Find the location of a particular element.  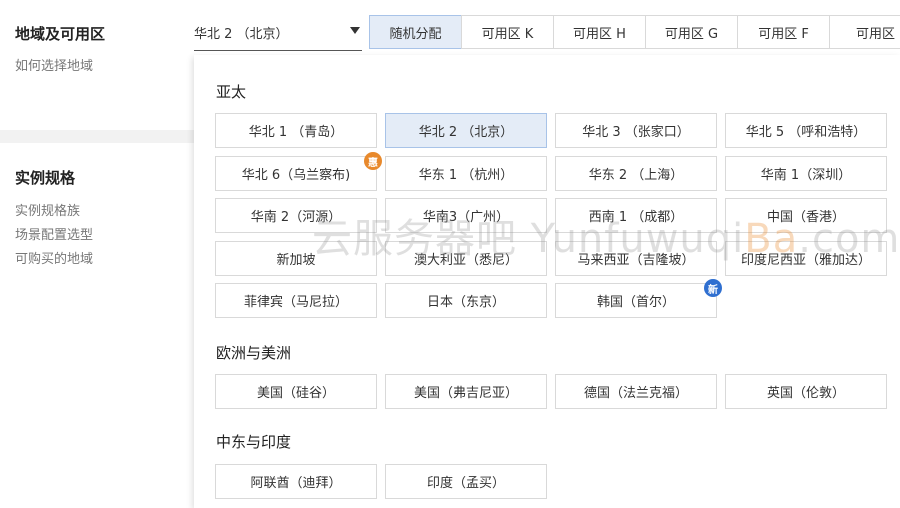

zone-tabs: 随机分配 可用区 K 可用区 H 可用区 G 可用区 F 可用区 is located at coordinates (634, 32).